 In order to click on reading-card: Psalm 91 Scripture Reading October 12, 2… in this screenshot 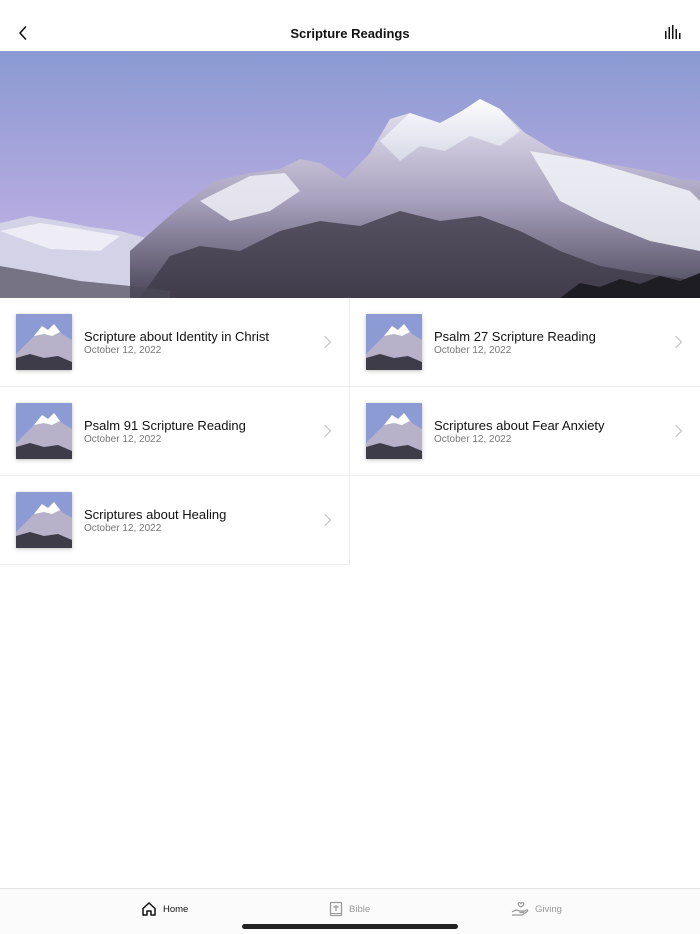, I will do `click(175, 431)`.